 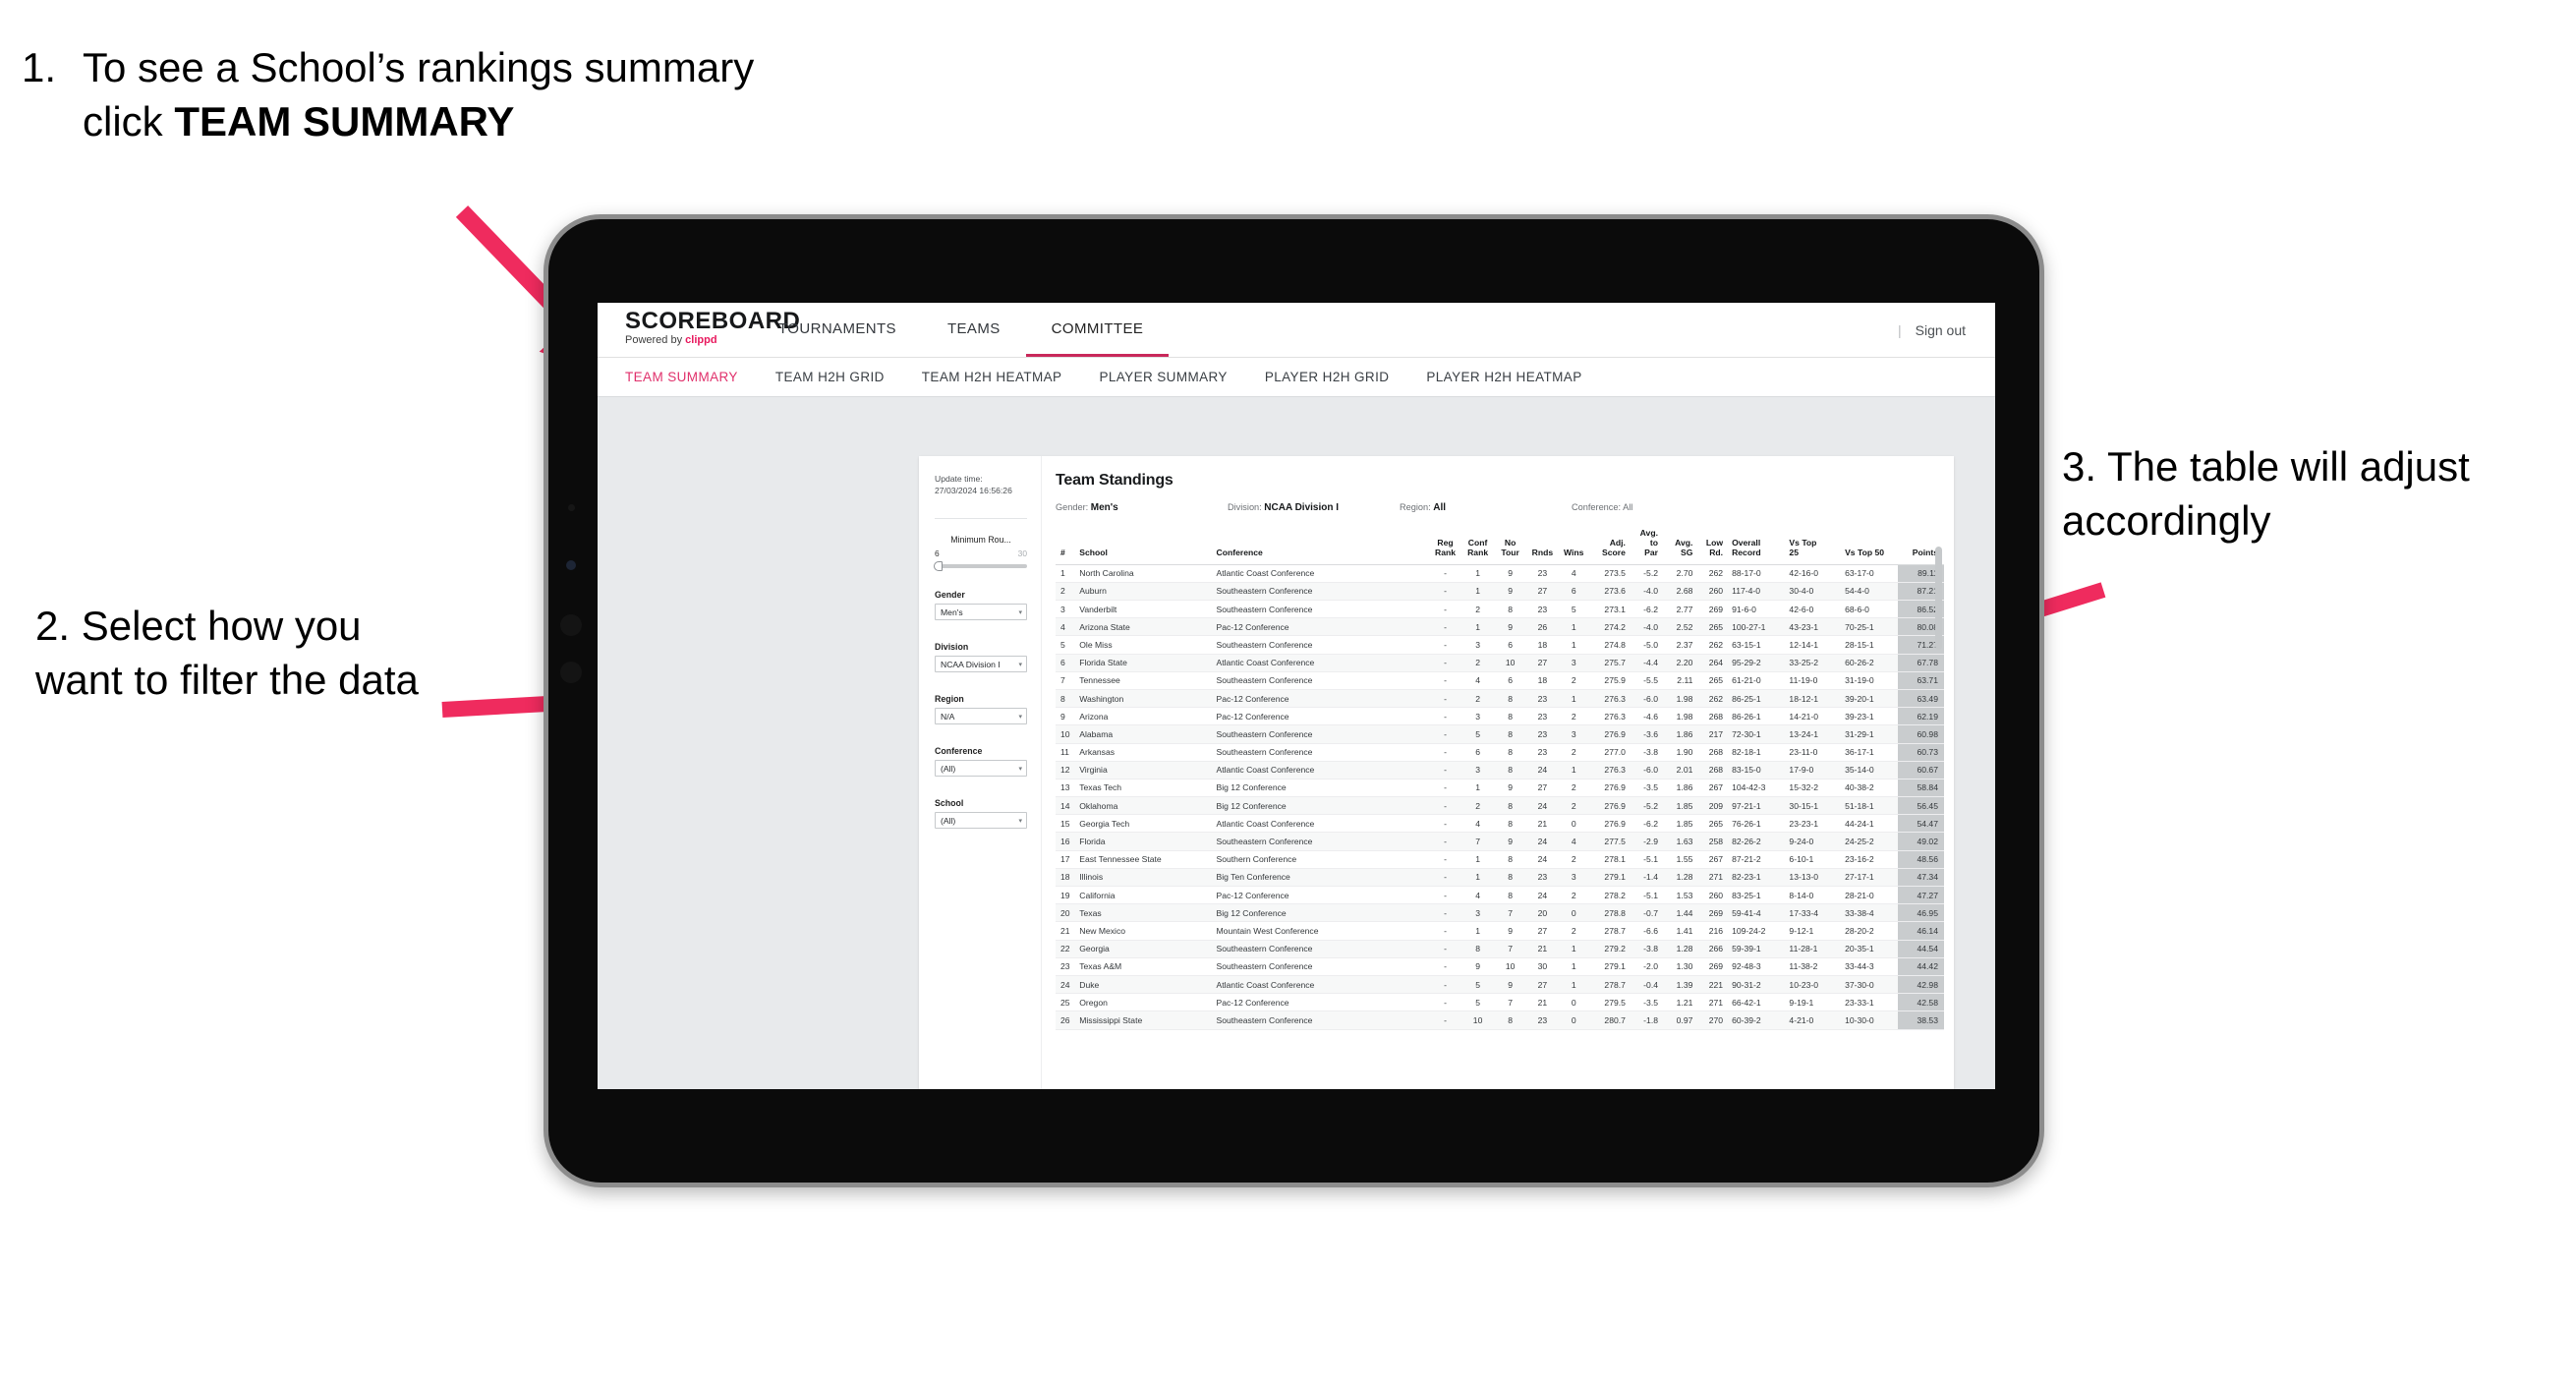 What do you see at coordinates (1678, 806) in the screenshot?
I see `cell-avg-sg: 1.85` at bounding box center [1678, 806].